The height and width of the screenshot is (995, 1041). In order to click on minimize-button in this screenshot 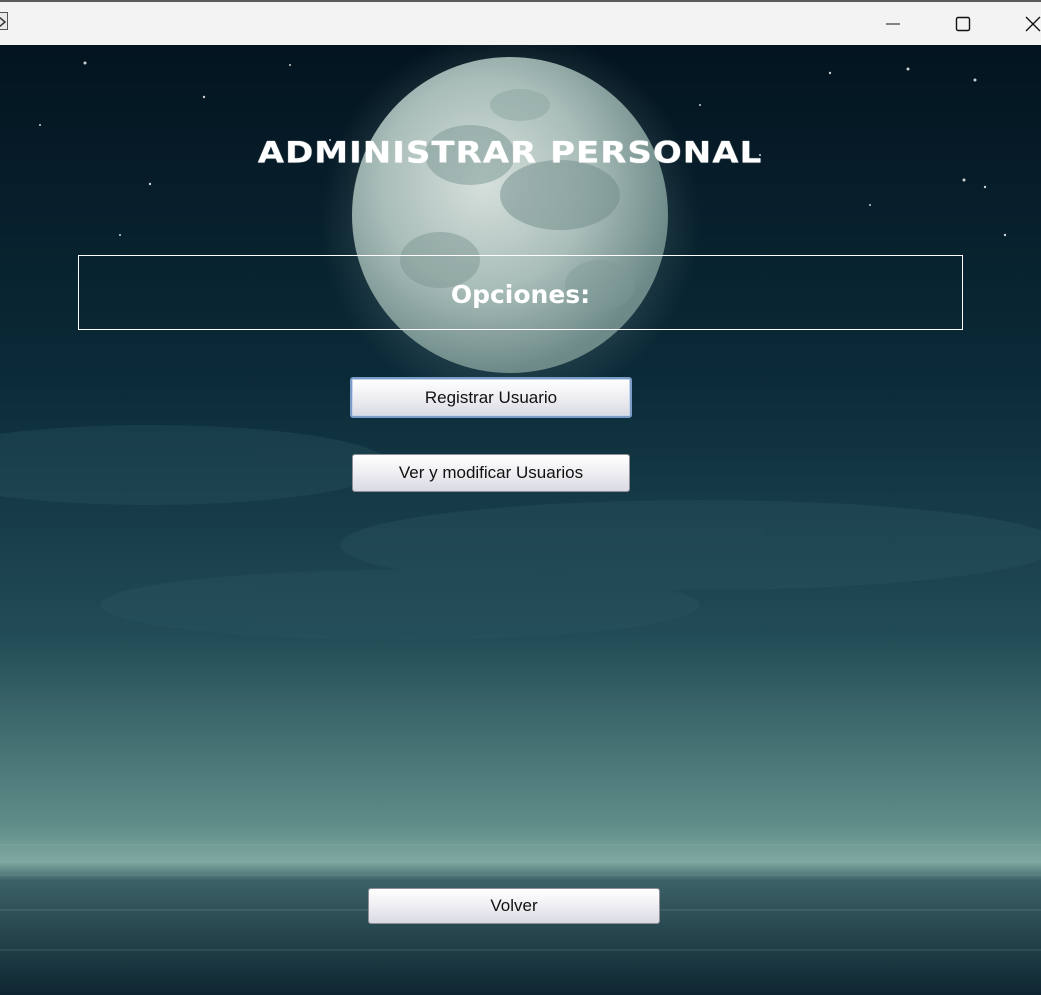, I will do `click(893, 23)`.